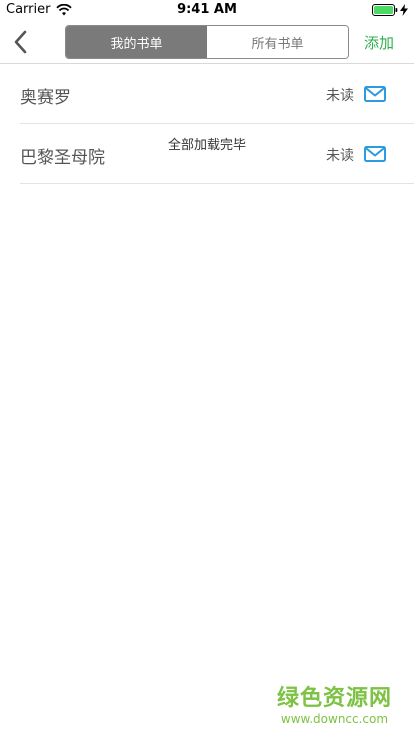 This screenshot has height=736, width=414. I want to click on watermark-logo: 绿色资源网 www.downcc.com, so click(334, 703).